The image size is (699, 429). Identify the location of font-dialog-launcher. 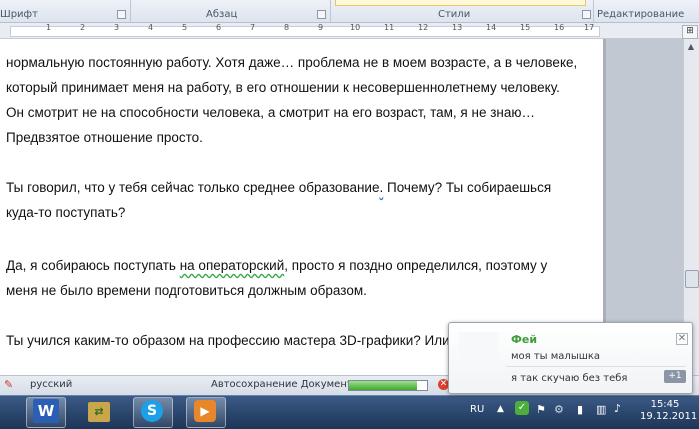
(121, 14).